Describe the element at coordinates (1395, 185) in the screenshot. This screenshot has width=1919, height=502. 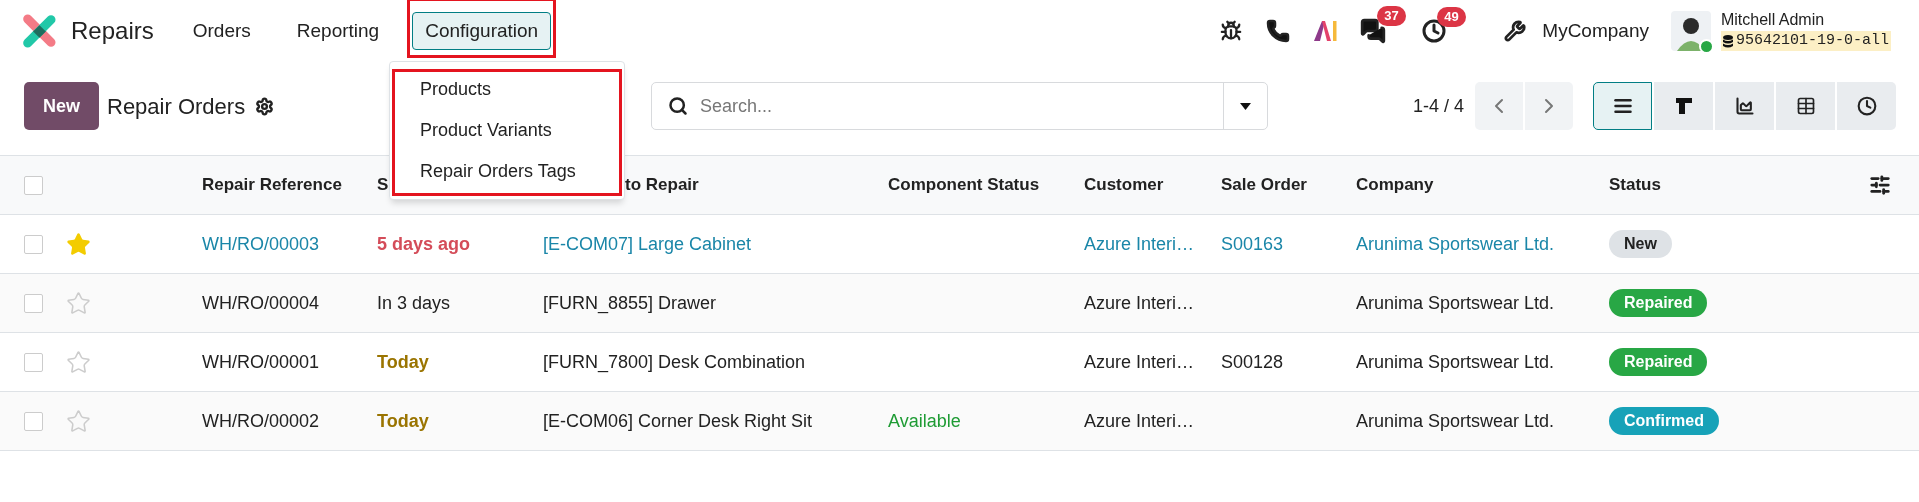
I see `column-header: Company` at that location.